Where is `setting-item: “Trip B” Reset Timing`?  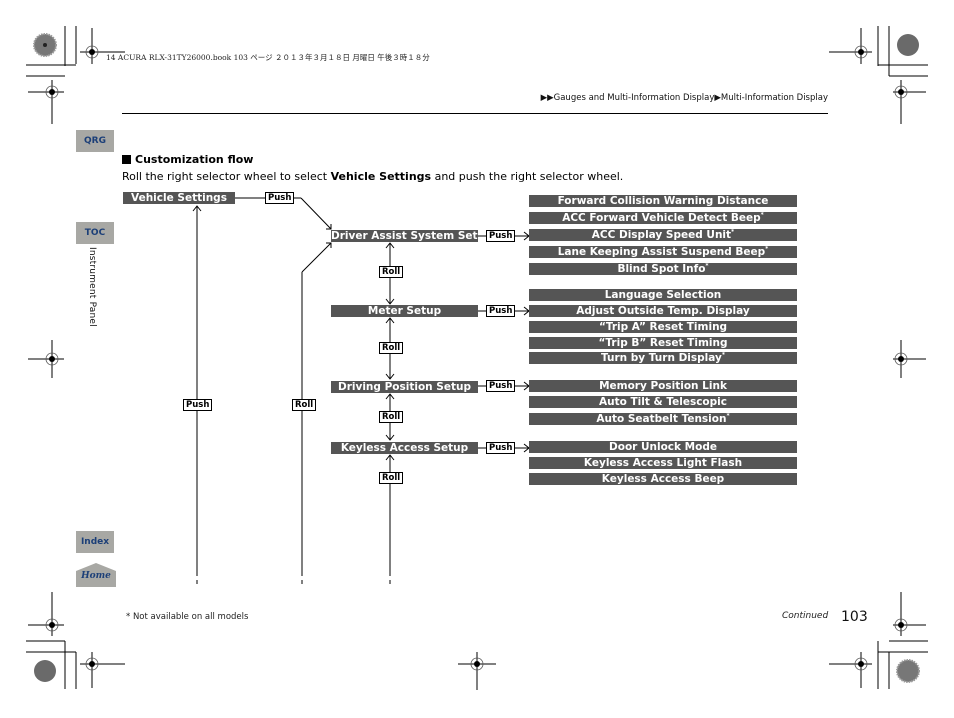 setting-item: “Trip B” Reset Timing is located at coordinates (663, 343).